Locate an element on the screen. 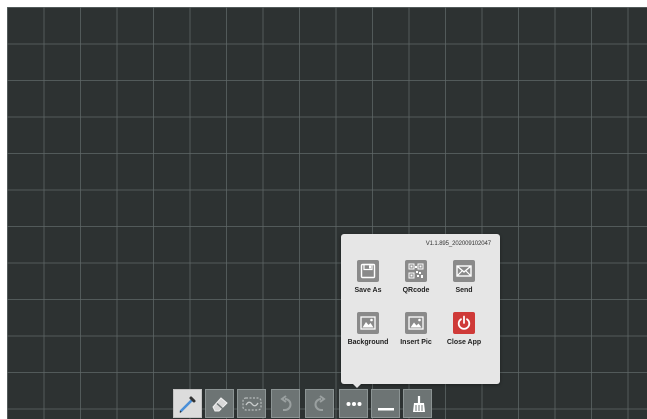 The width and height of the screenshot is (647, 419). minimize-button is located at coordinates (385, 403).